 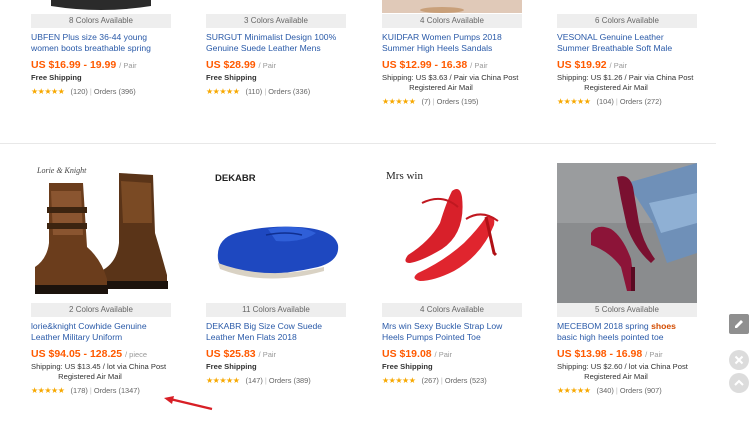 I want to click on edit-button, so click(x=739, y=324).